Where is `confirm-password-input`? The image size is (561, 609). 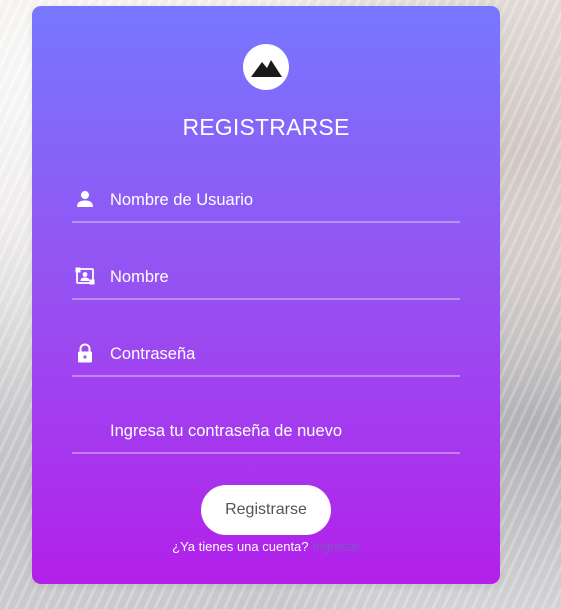
confirm-password-input is located at coordinates (280, 431).